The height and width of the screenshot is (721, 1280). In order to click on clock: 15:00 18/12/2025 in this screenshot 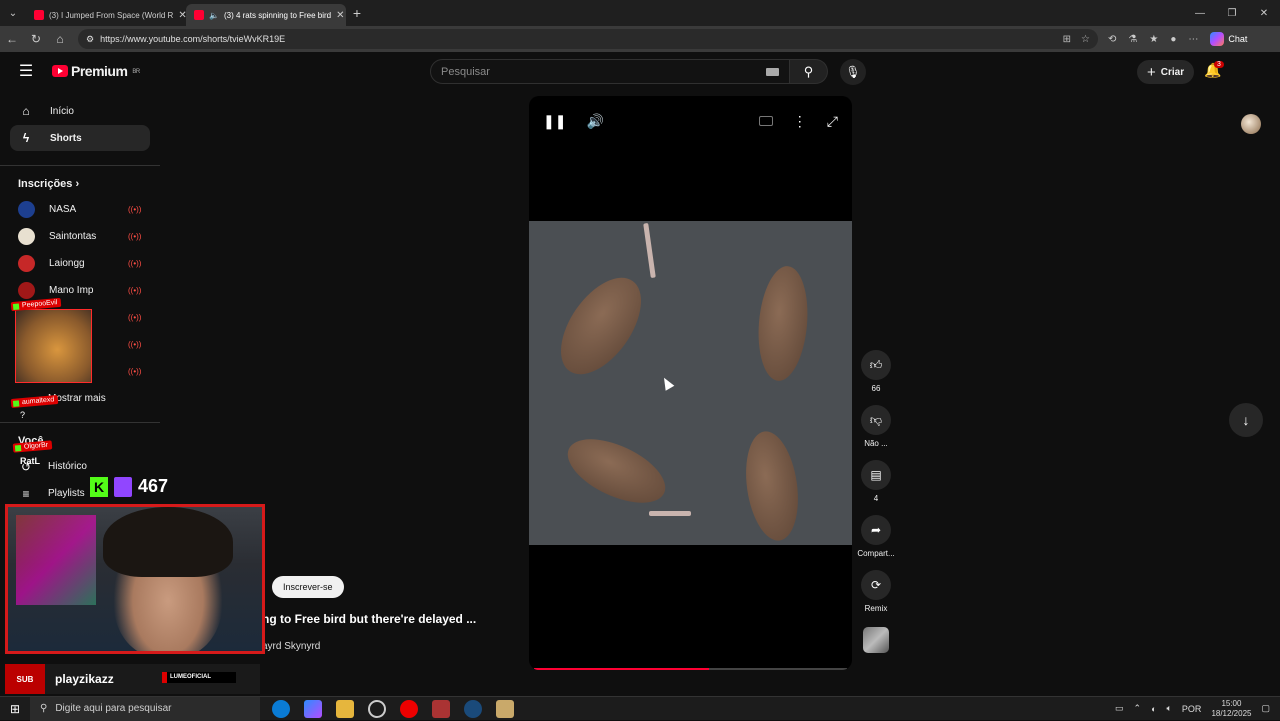, I will do `click(1231, 709)`.